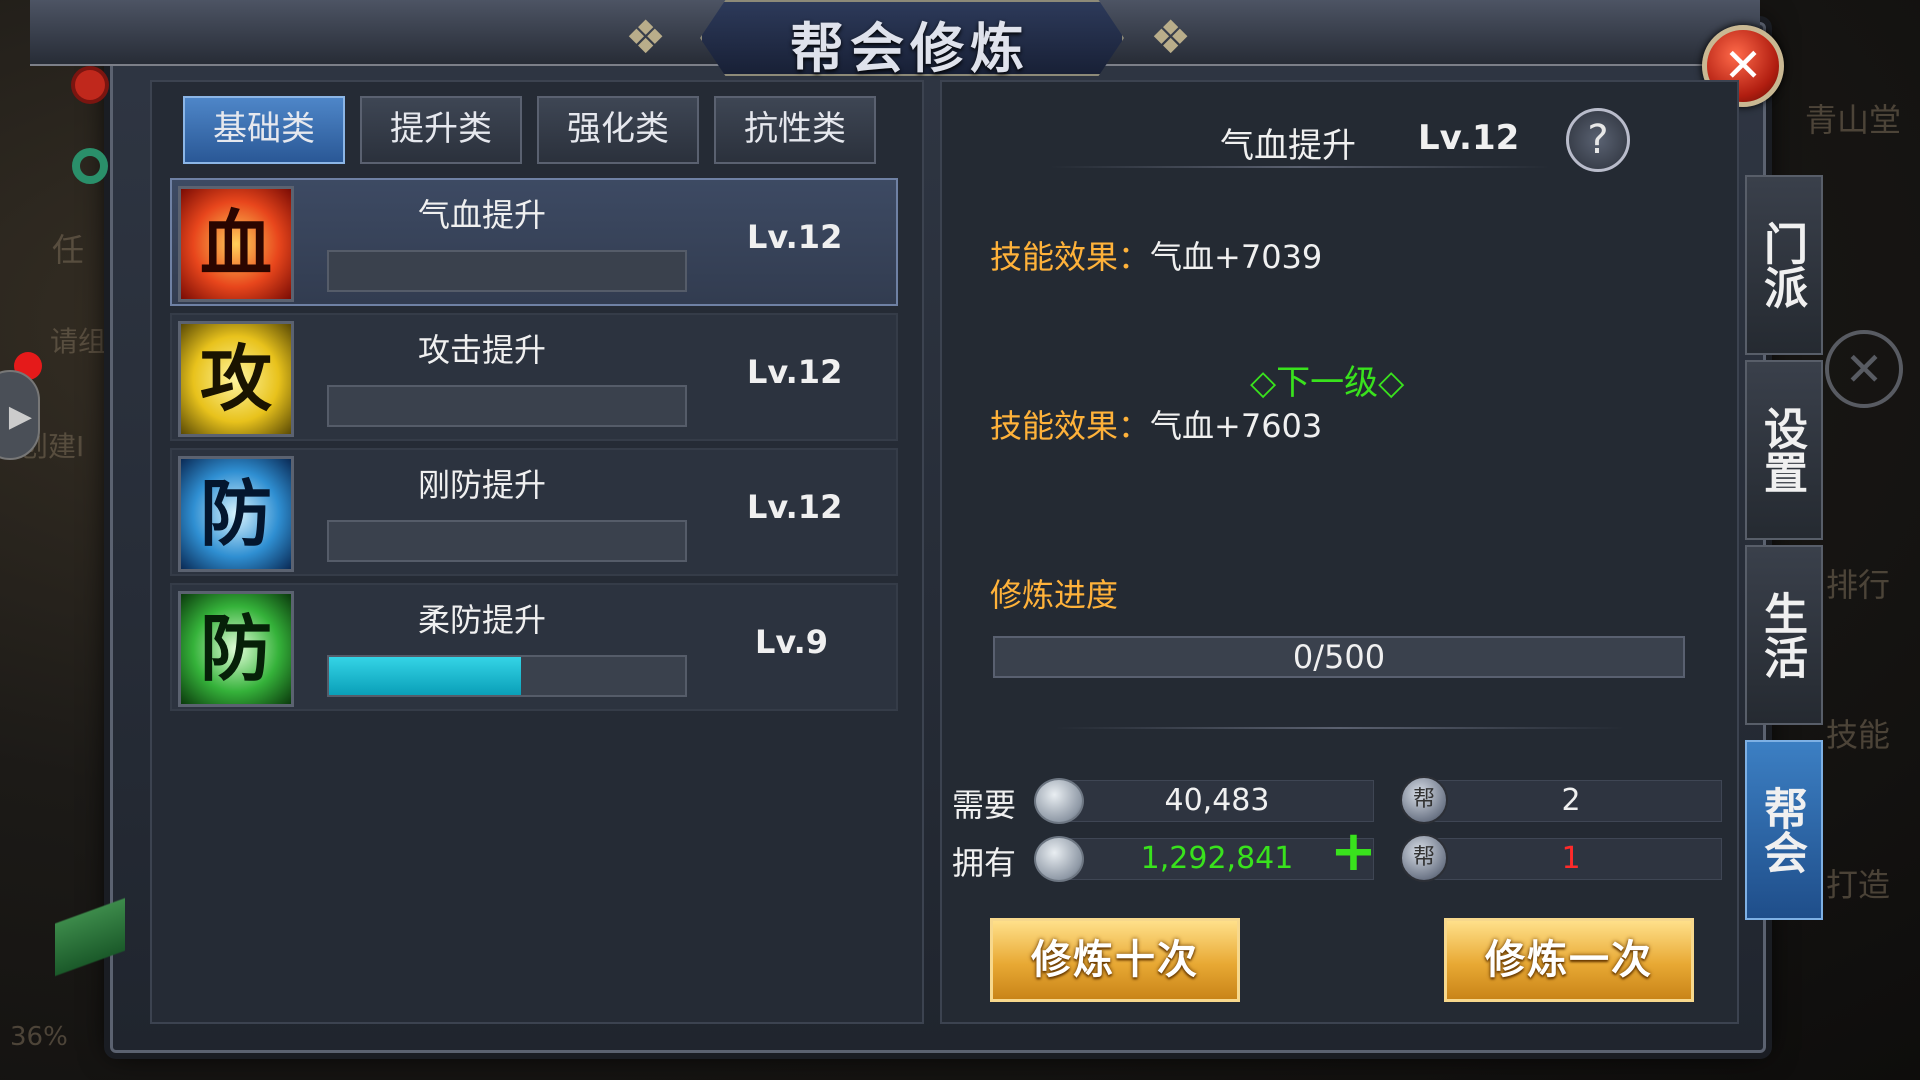  What do you see at coordinates (984, 863) in the screenshot?
I see `own-label: 拥有` at bounding box center [984, 863].